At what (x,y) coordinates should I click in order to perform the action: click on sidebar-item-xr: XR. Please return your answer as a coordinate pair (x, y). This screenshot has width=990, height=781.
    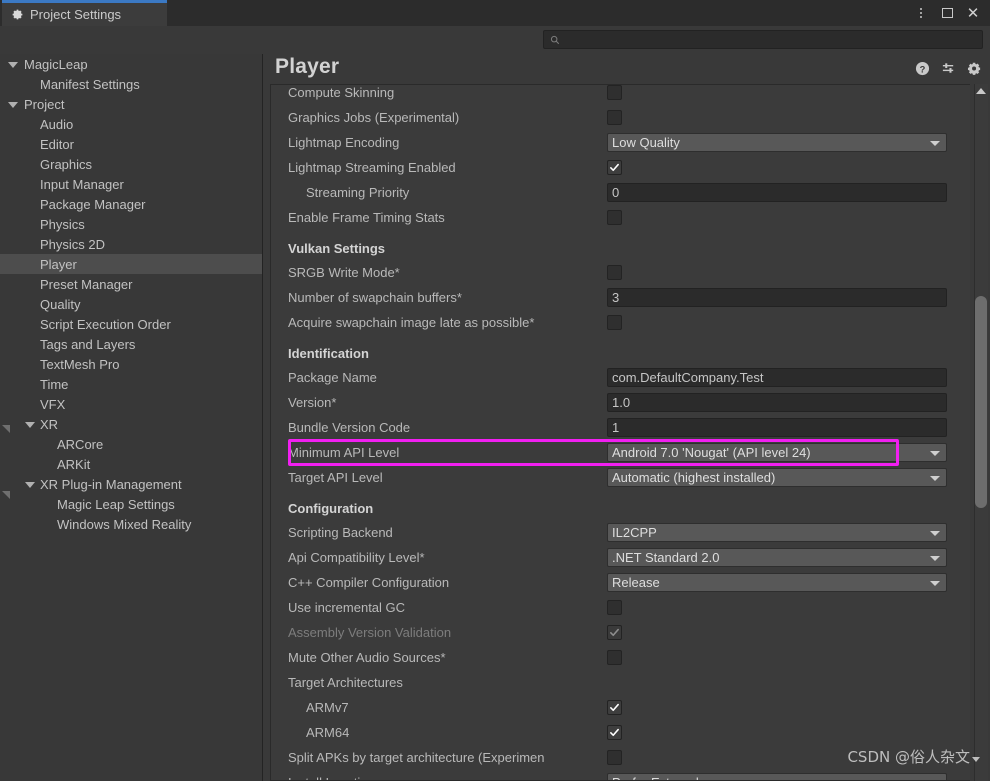
    Looking at the image, I should click on (131, 424).